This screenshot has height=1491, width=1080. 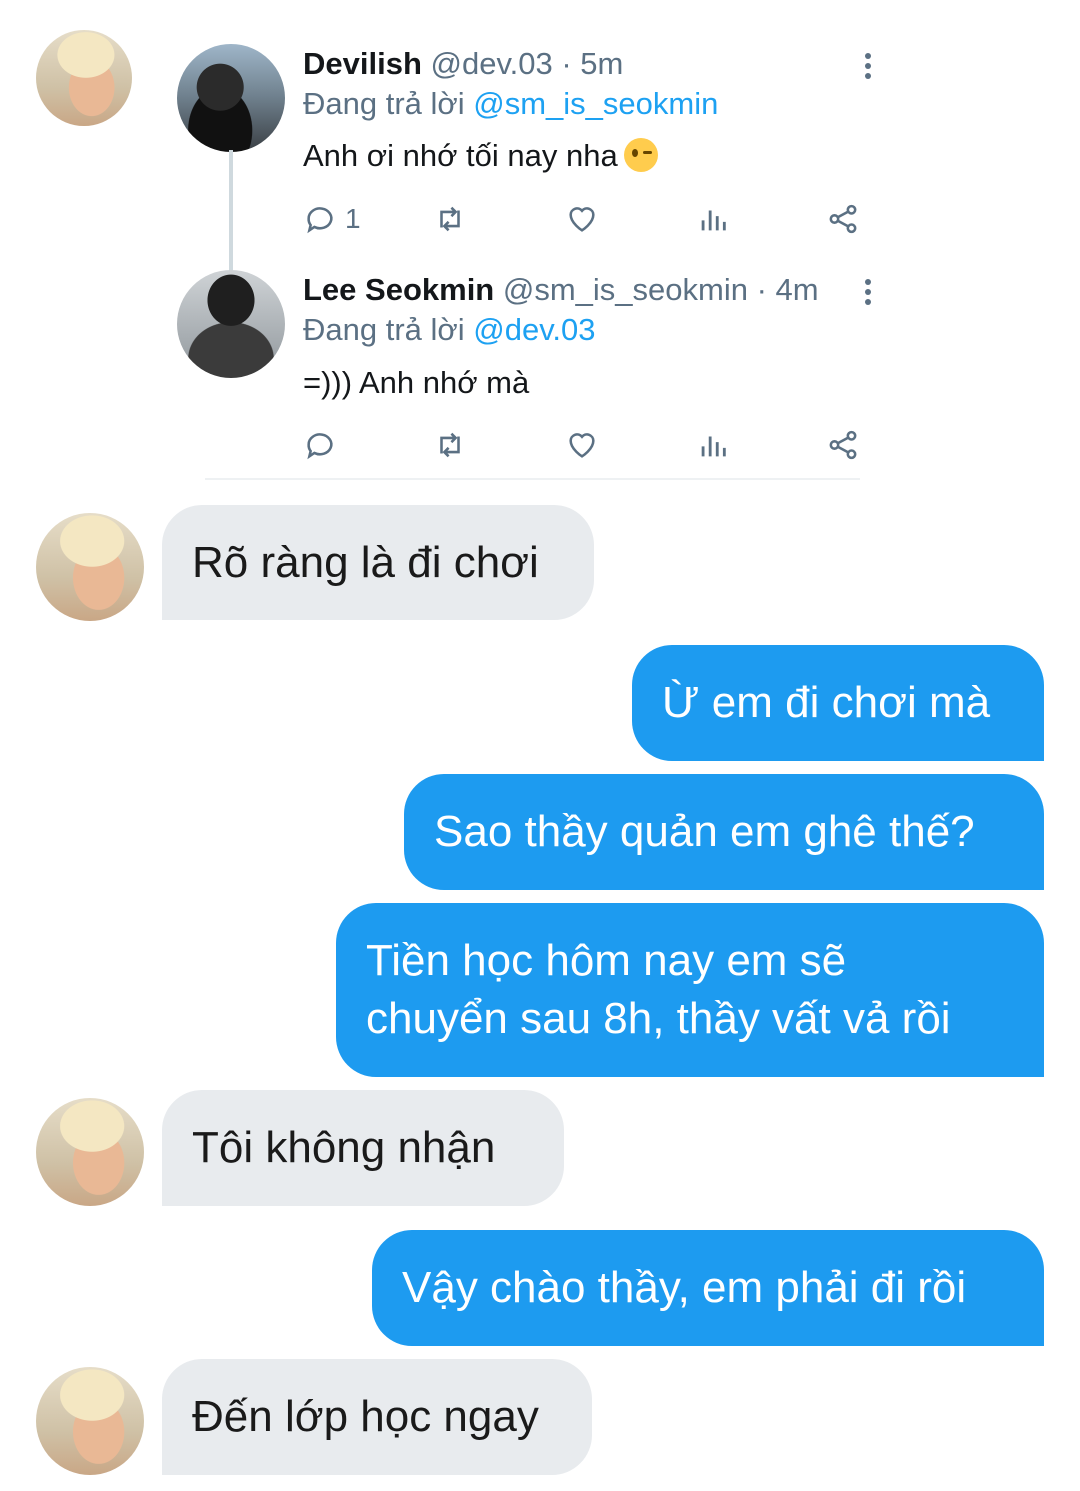 What do you see at coordinates (606, 960) in the screenshot?
I see `message-line: Tiền học hôm nay em sẽ` at bounding box center [606, 960].